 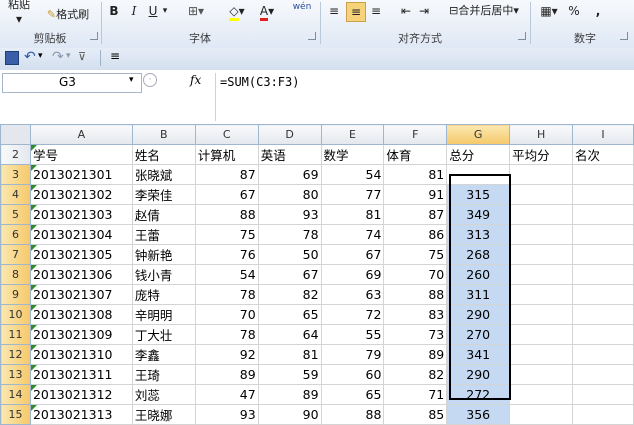 I want to click on sort-icon: ⊽, so click(x=82, y=56).